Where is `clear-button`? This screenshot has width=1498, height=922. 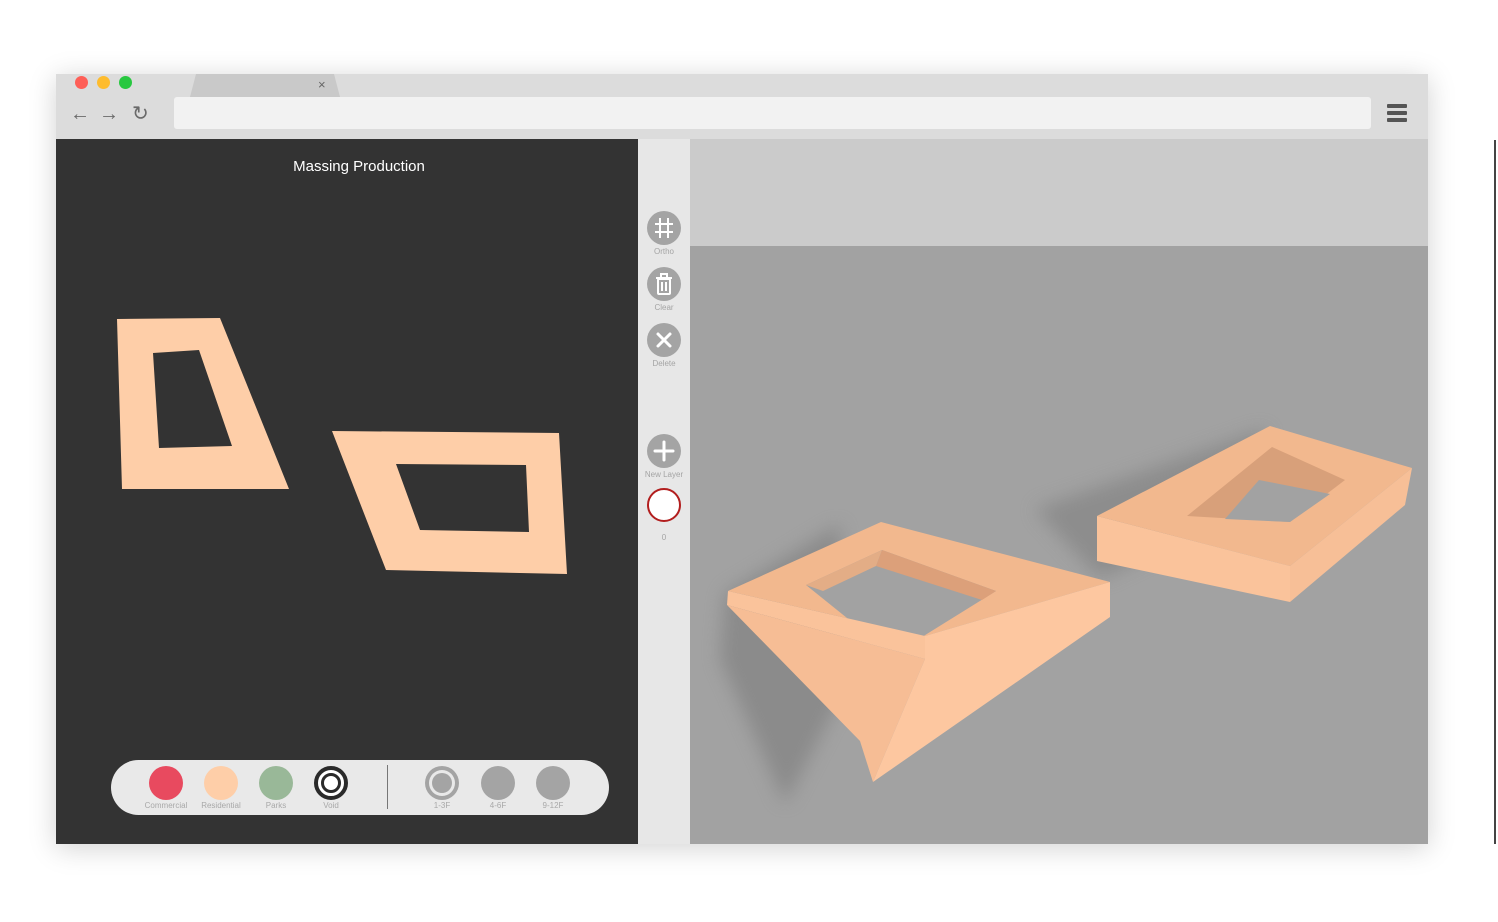
clear-button is located at coordinates (664, 284).